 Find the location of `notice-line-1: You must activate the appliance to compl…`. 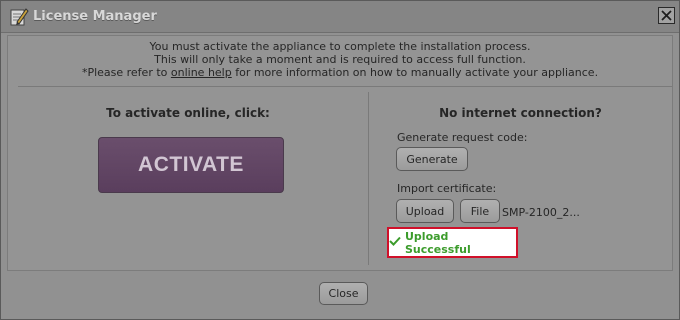

notice-line-1: You must activate the appliance to compl… is located at coordinates (340, 46).